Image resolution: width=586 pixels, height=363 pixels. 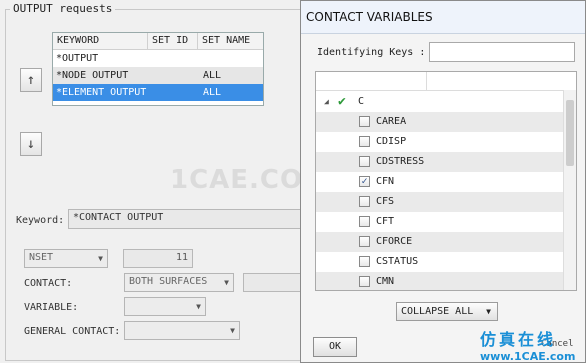 I want to click on collapse-all-label: COLLAPSE ALL, so click(x=437, y=311).